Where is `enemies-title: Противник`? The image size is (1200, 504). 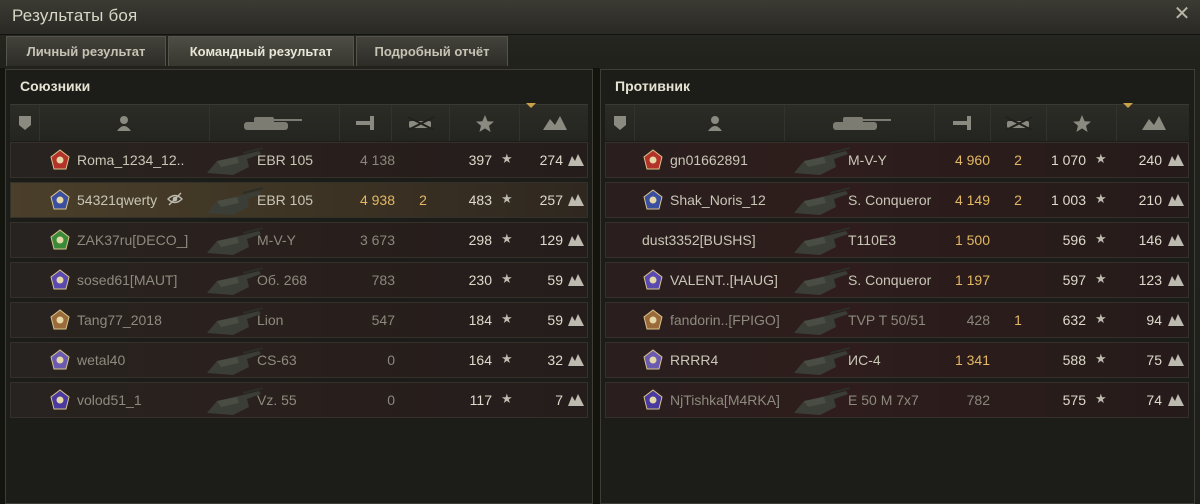 enemies-title: Противник is located at coordinates (652, 86).